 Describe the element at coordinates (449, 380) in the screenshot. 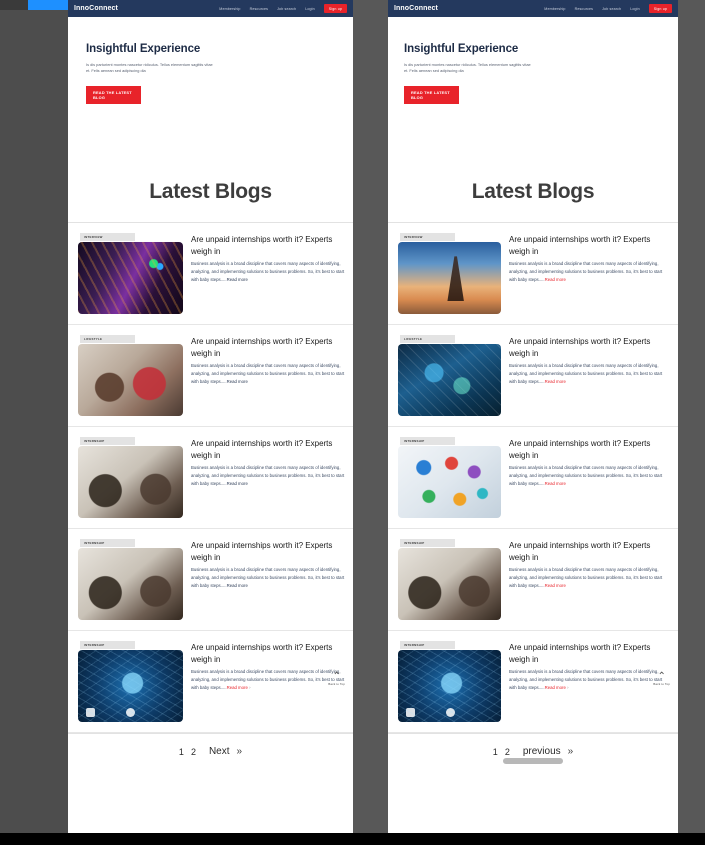

I see `tech-globe-photo` at that location.